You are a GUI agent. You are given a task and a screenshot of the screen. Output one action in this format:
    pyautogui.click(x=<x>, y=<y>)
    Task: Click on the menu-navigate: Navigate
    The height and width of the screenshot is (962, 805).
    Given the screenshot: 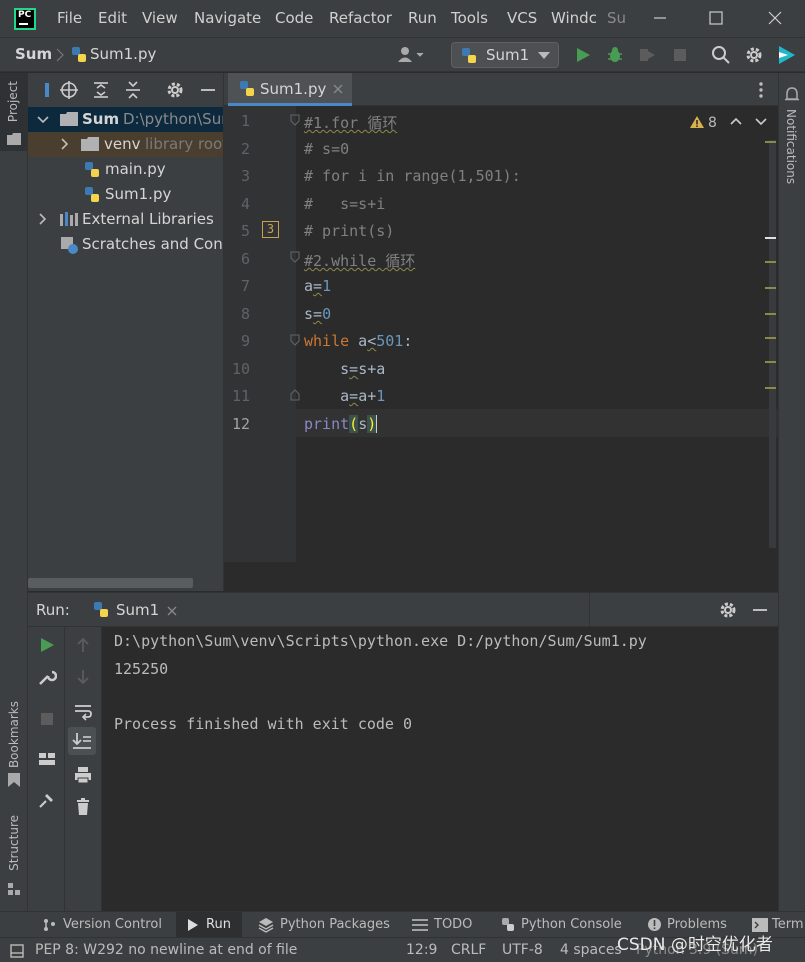 What is the action you would take?
    pyautogui.click(x=227, y=18)
    